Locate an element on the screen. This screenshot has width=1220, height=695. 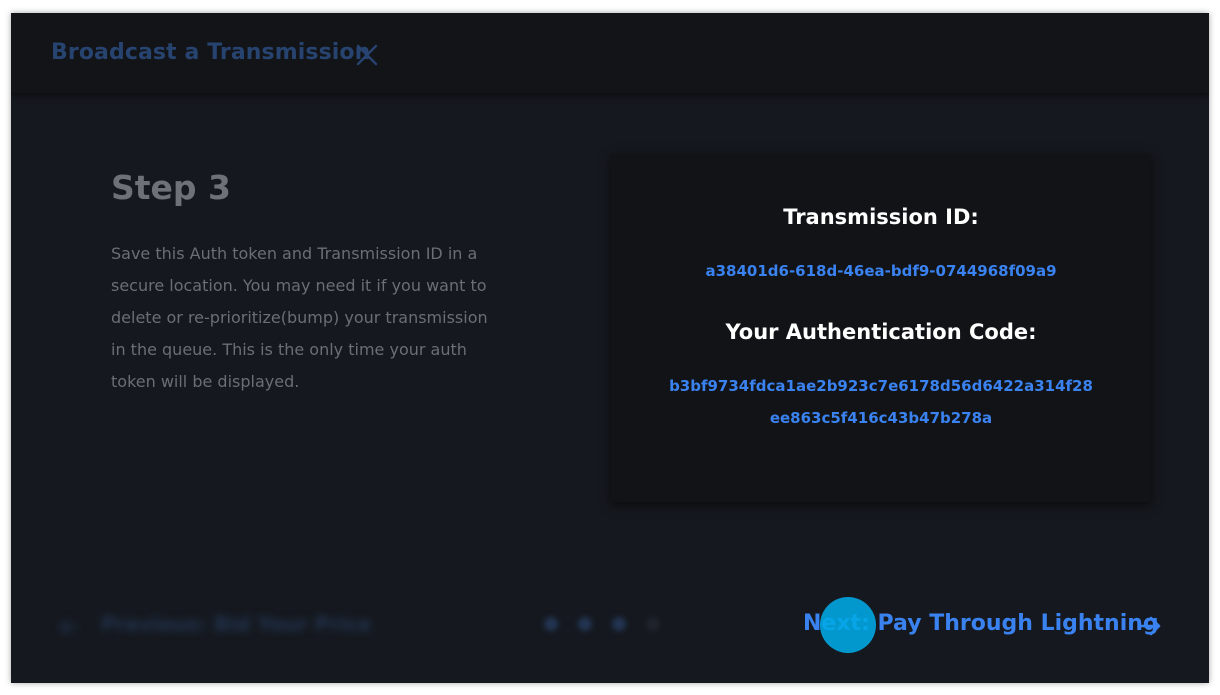
modal-header: Broadcast a Transmission is located at coordinates (610, 53).